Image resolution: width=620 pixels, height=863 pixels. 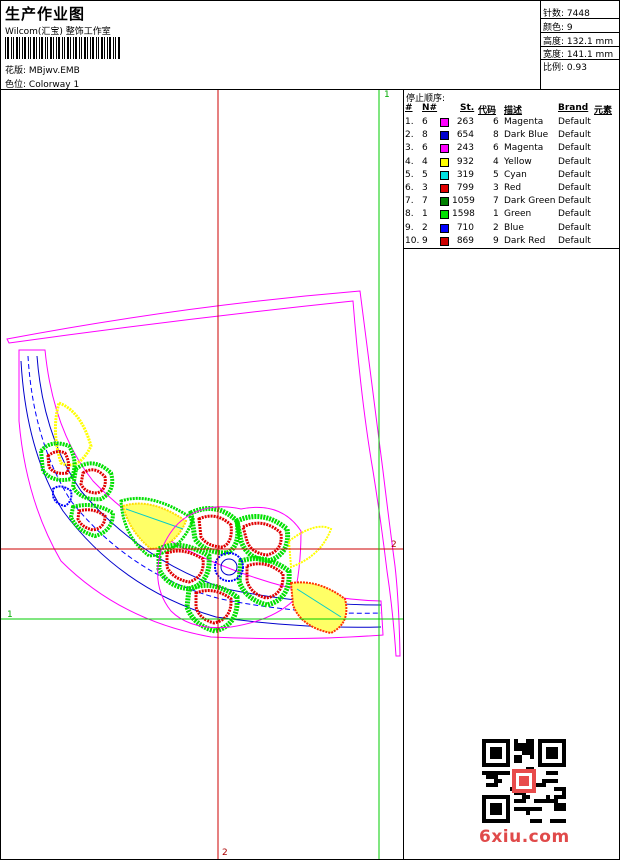 I want to click on company-name: Wilcom(汇宝) 整饰工作室, so click(x=58, y=32).